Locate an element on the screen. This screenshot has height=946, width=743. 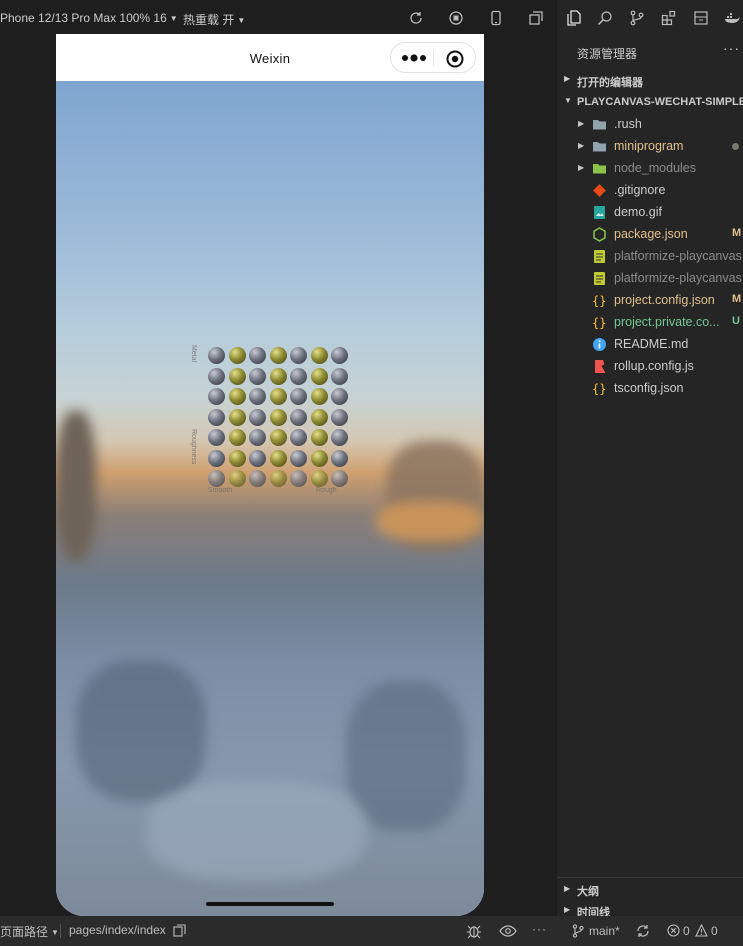
node-folder-icon is located at coordinates (599, 168).